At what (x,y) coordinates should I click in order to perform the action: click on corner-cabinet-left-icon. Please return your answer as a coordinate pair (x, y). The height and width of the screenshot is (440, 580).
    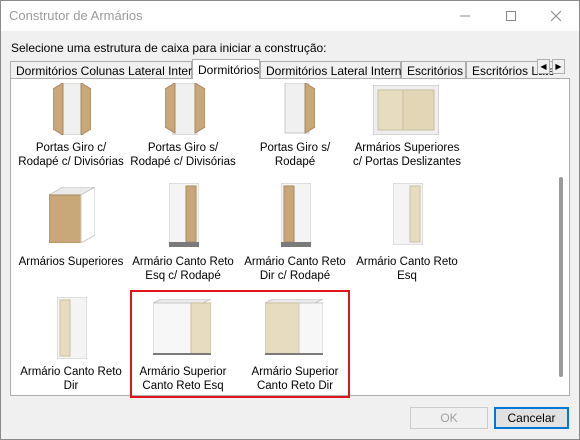
    Looking at the image, I should click on (408, 214).